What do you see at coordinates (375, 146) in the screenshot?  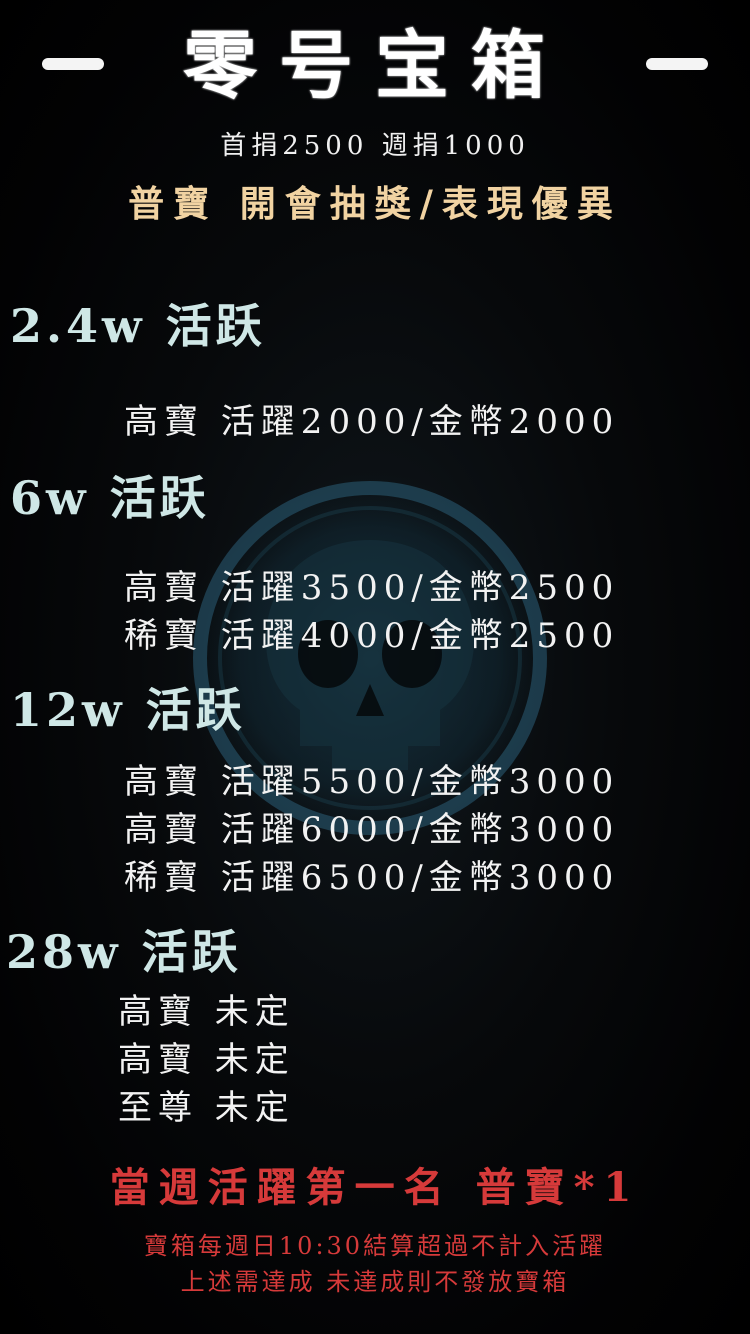 I see `donation-subtitle: 首捐2500 週捐1000` at bounding box center [375, 146].